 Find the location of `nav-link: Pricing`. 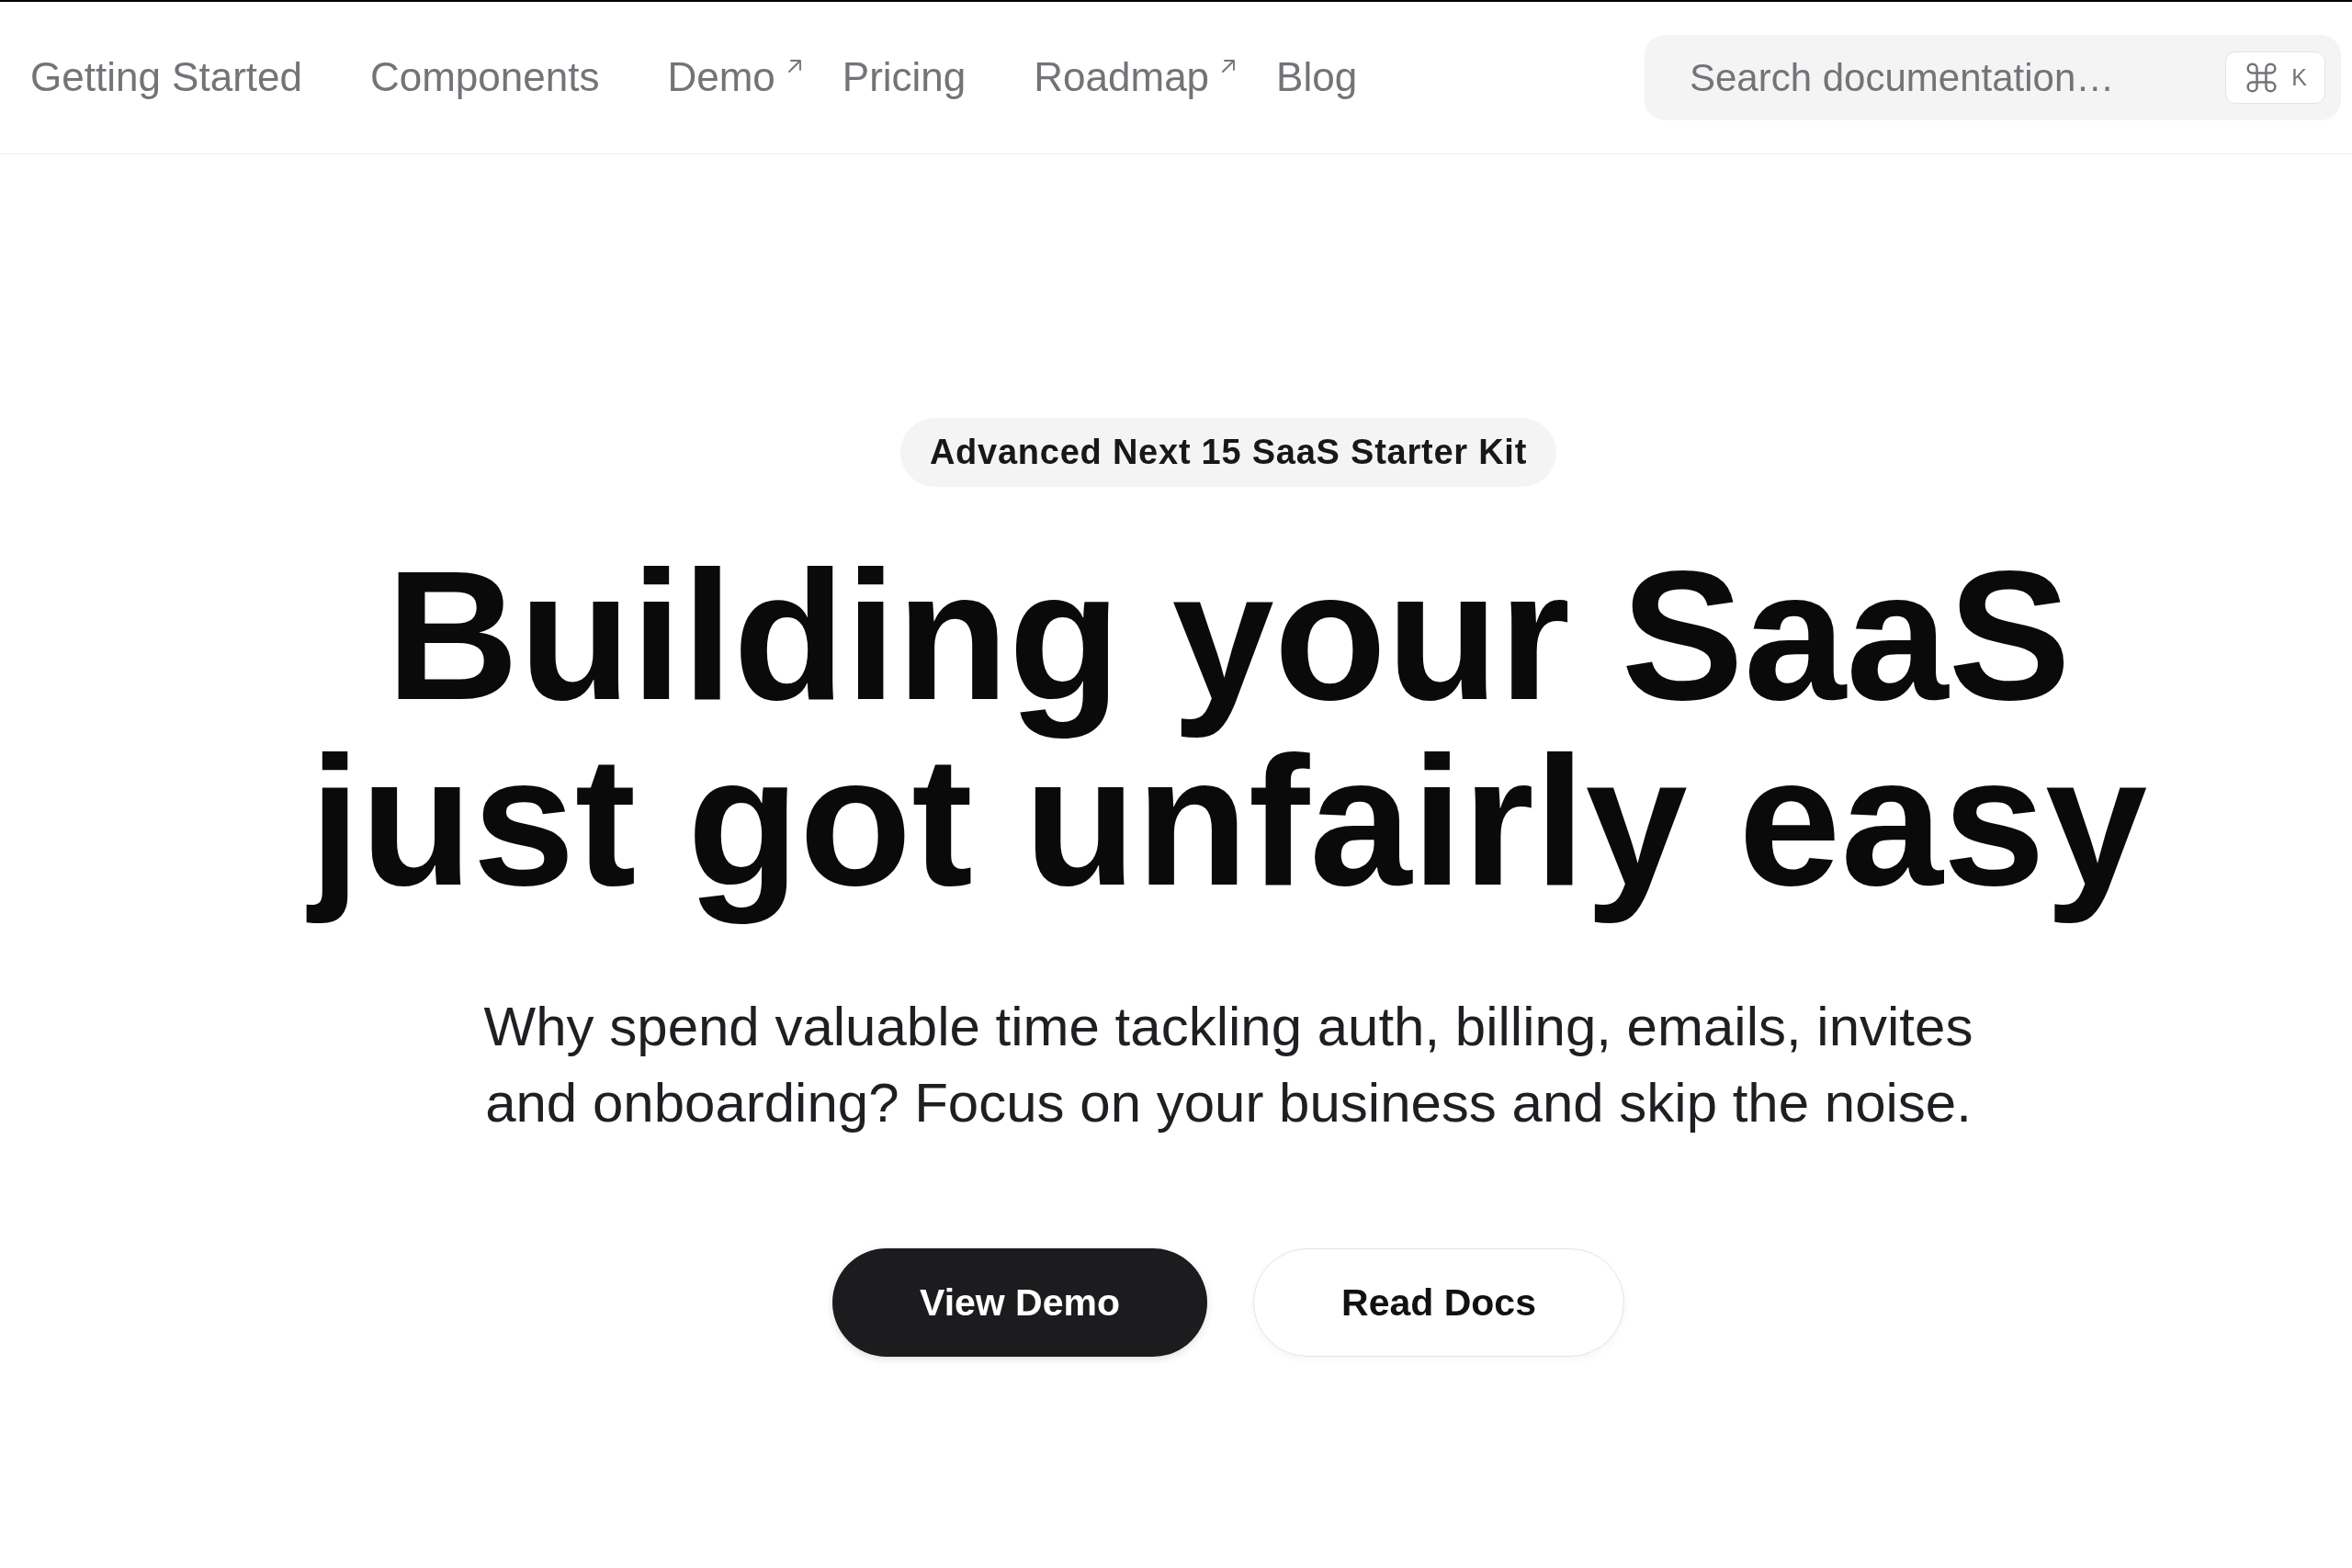

nav-link: Pricing is located at coordinates (905, 77).